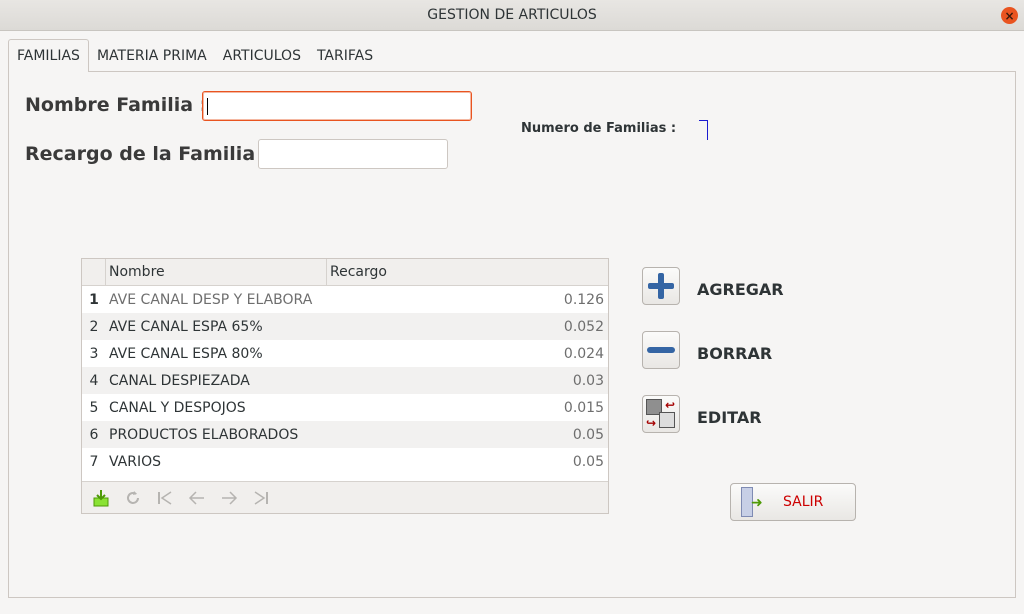 The width and height of the screenshot is (1024, 614). Describe the element at coordinates (133, 498) in the screenshot. I see `refresh-icon` at that location.